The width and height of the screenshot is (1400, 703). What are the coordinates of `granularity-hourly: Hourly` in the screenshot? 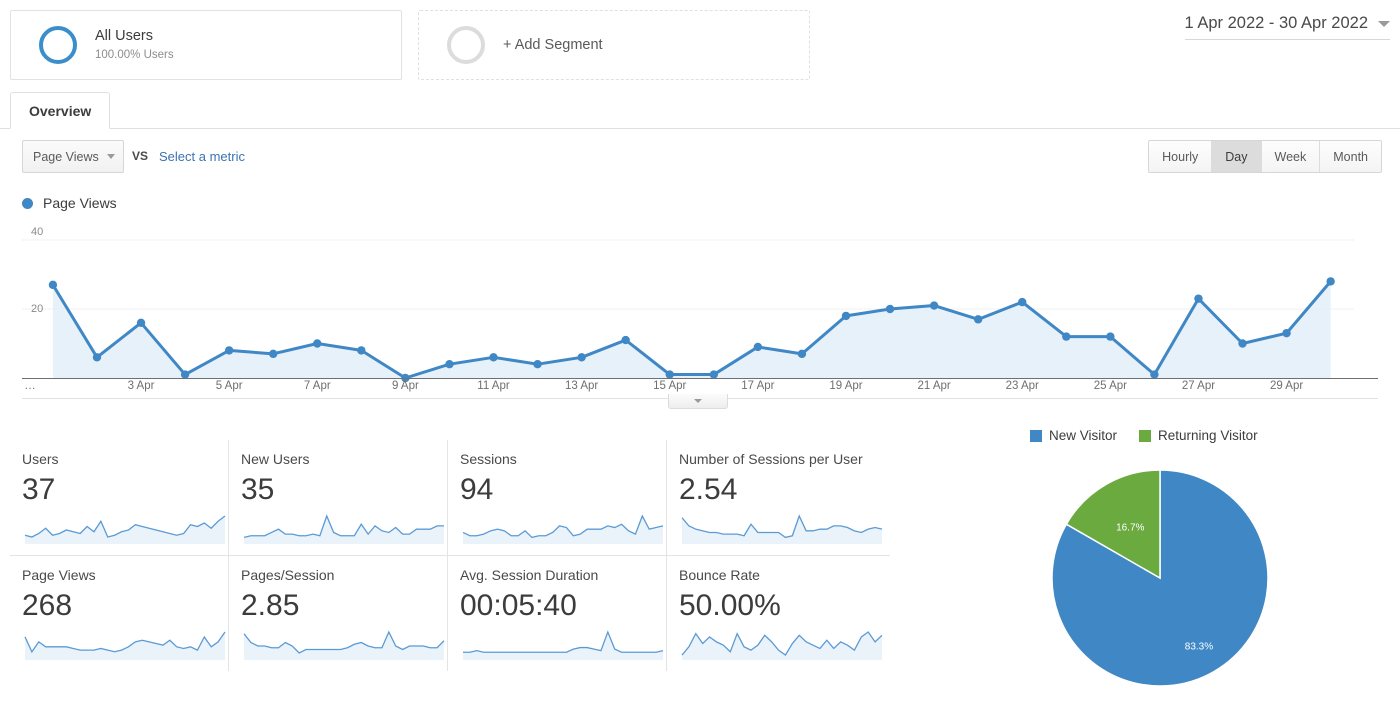 It's located at (1181, 156).